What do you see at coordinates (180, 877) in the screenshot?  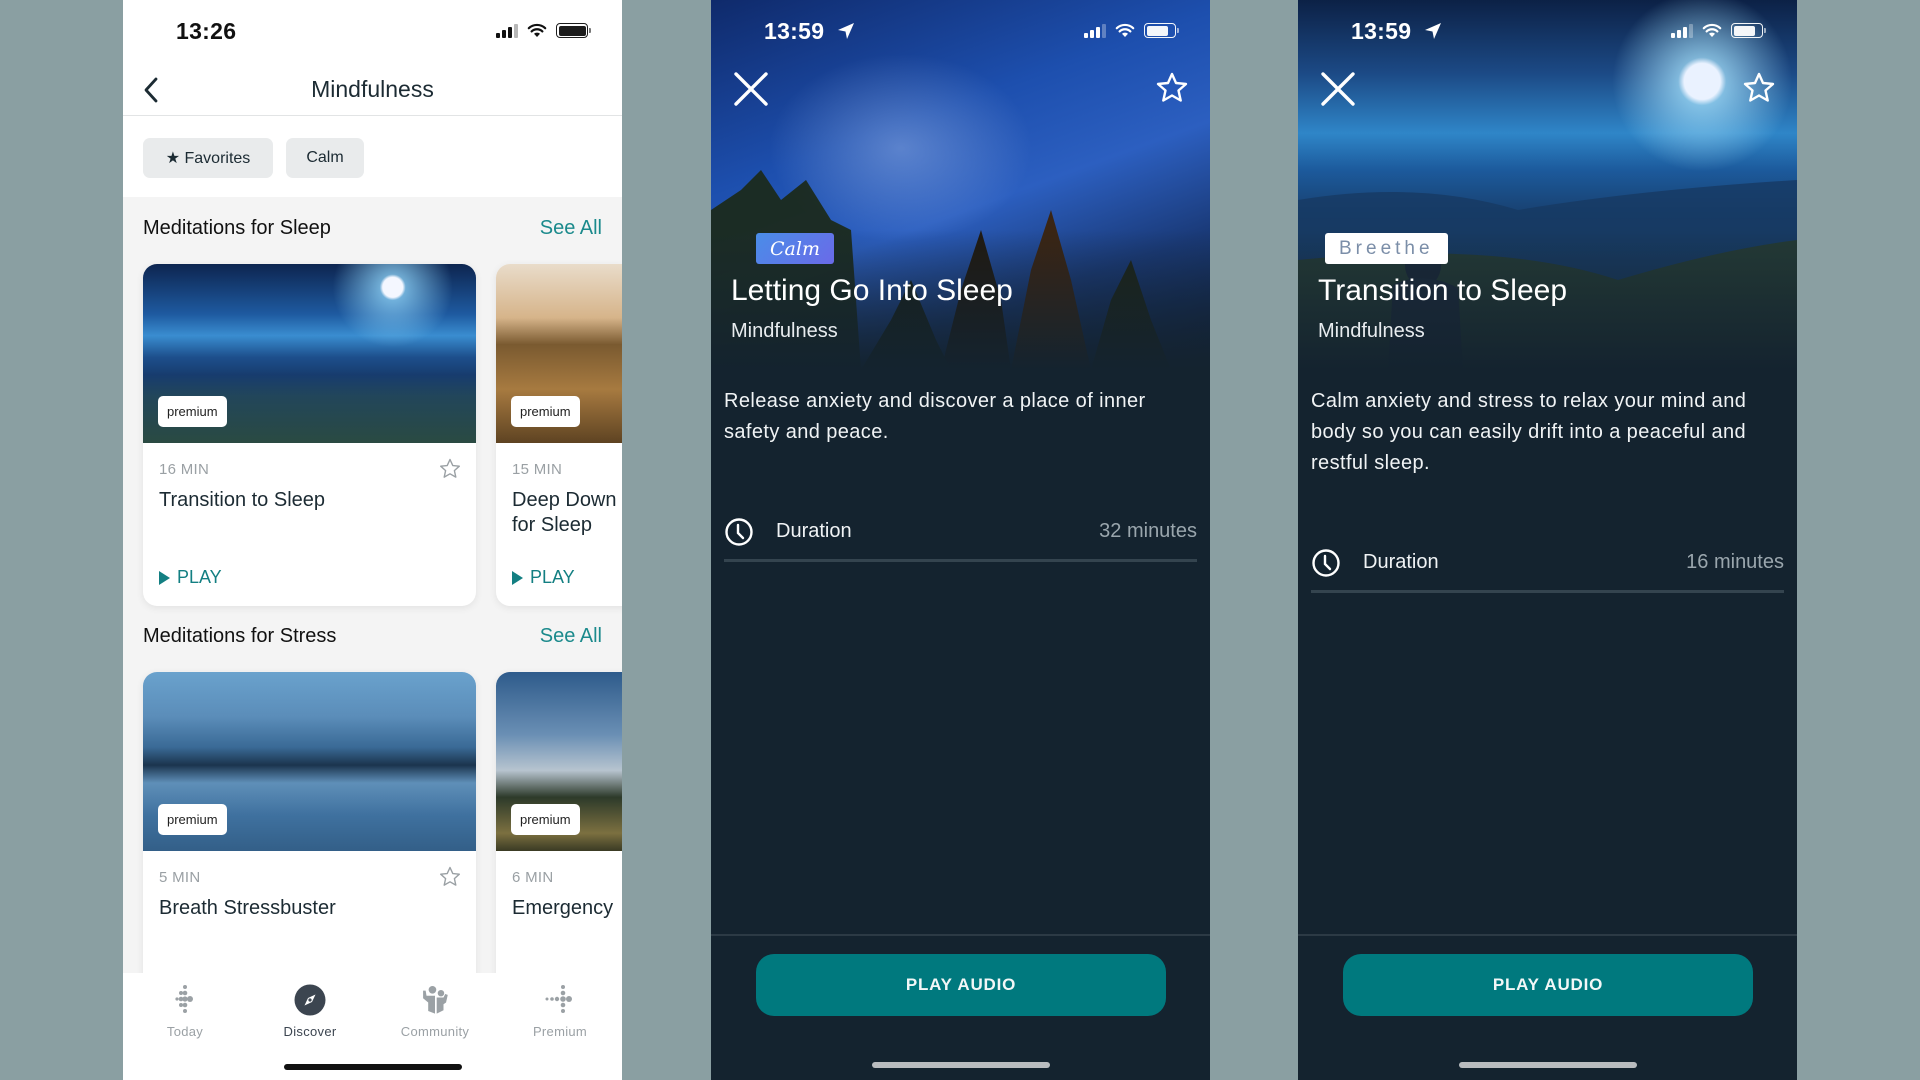 I see `card-duration: 5 MIN` at bounding box center [180, 877].